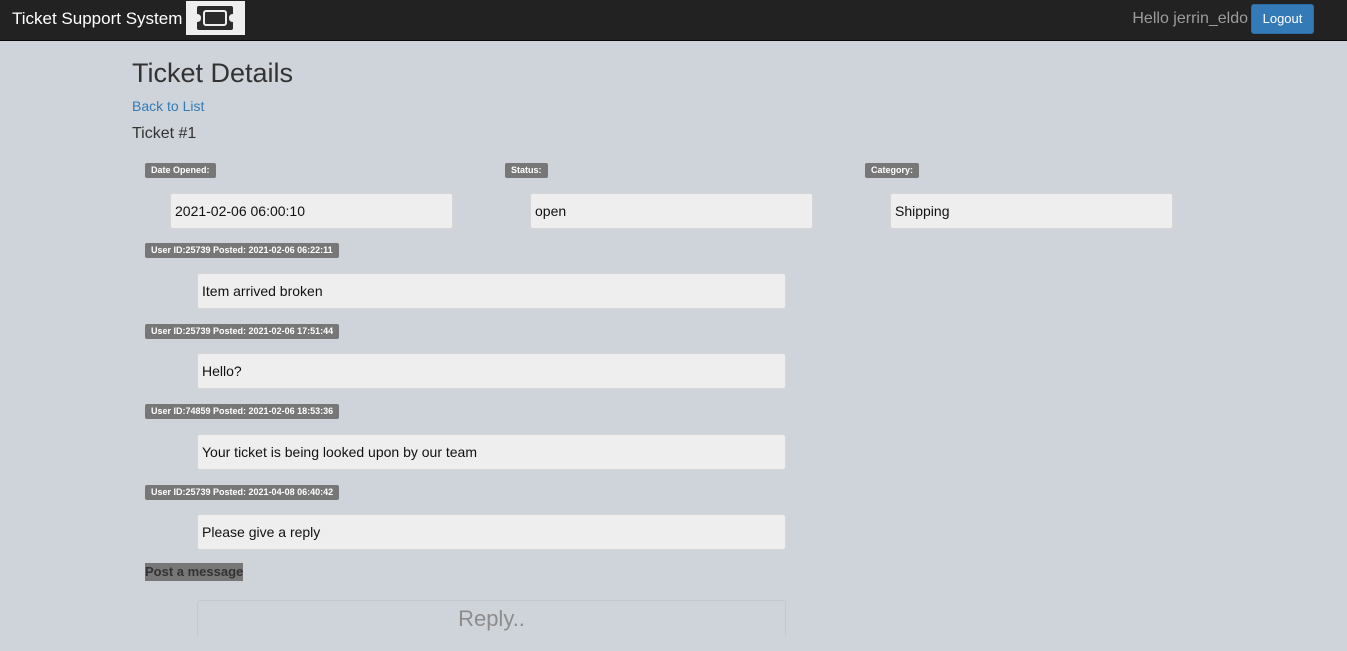 This screenshot has width=1347, height=651. I want to click on page-title: Ticket Details, so click(213, 73).